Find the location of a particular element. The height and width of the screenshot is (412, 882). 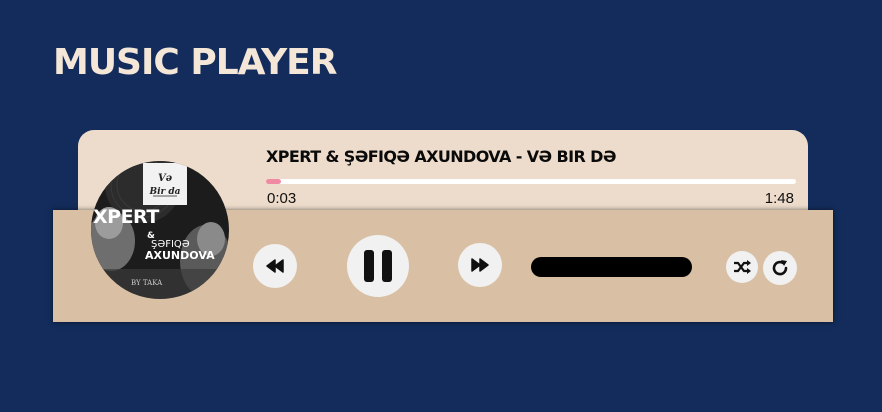

repeat-button is located at coordinates (780, 268).